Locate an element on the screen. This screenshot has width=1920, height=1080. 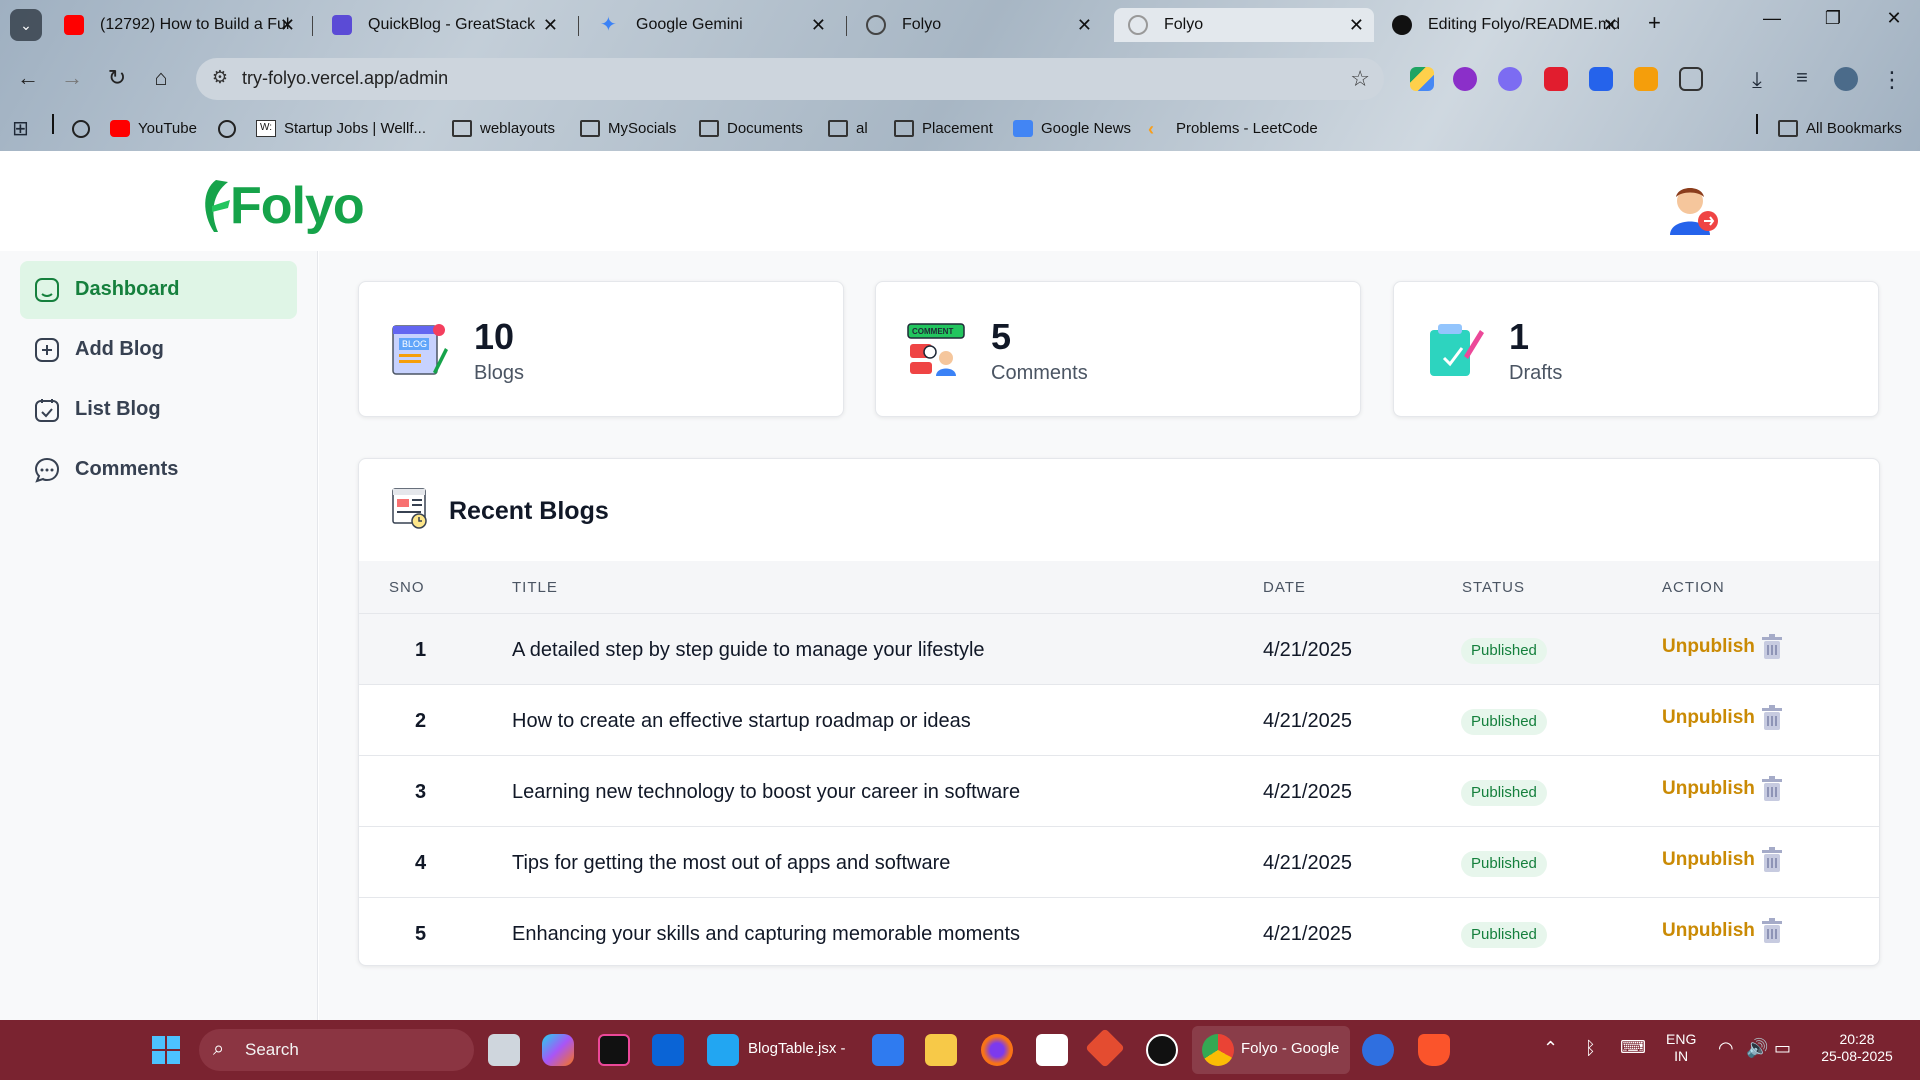
new-tab-button: + is located at coordinates (1654, 23).